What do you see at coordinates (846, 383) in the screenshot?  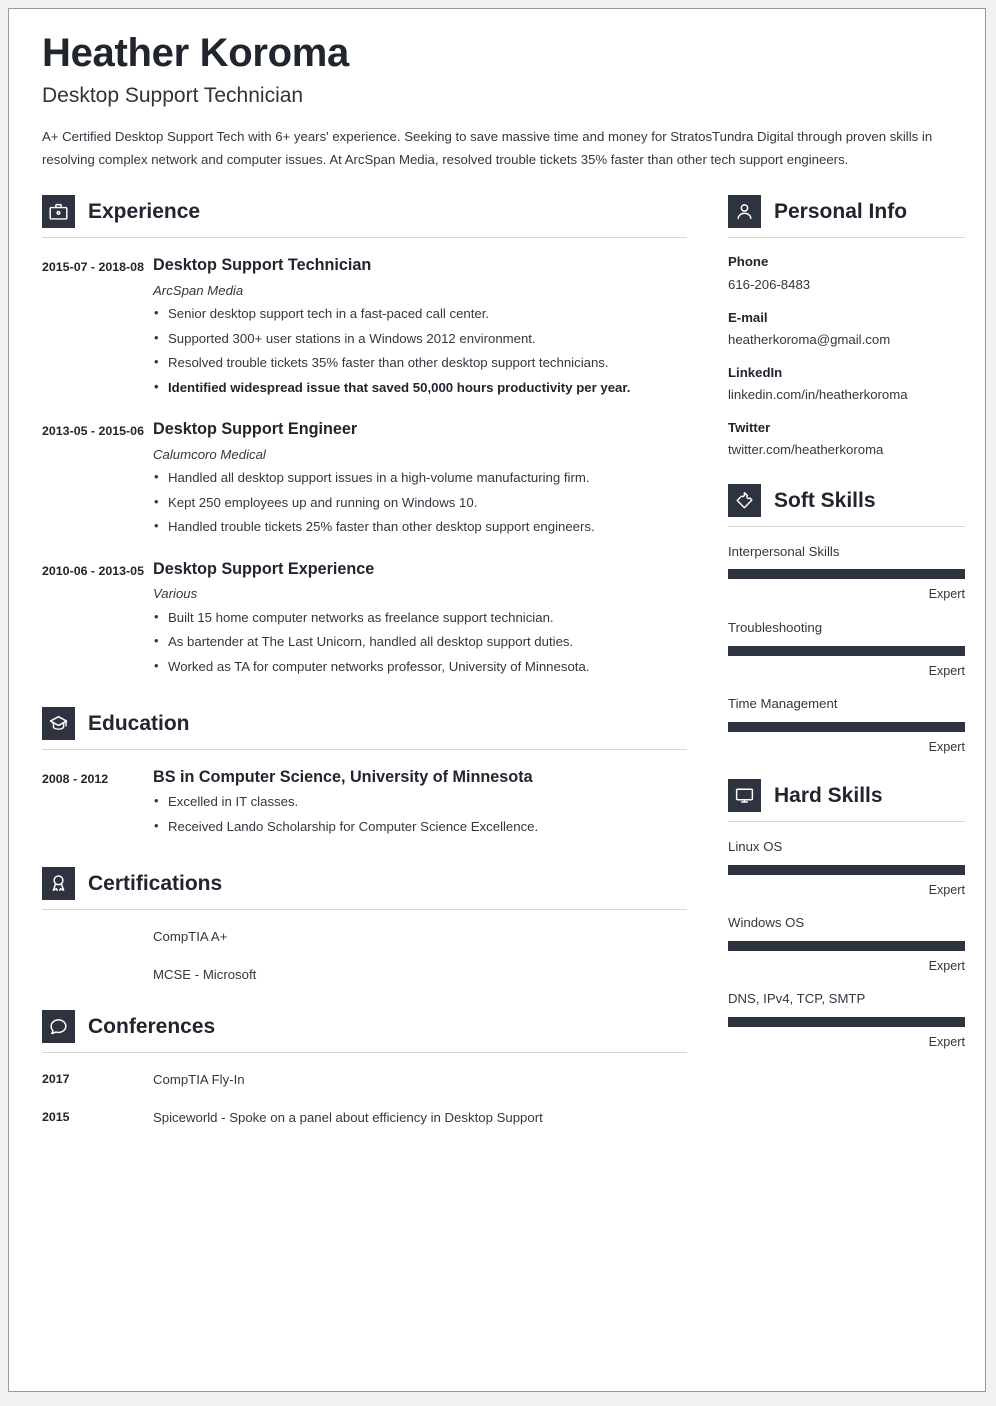 I see `info-group: LinkedIn linkedin.com/in/heatherkoroma` at bounding box center [846, 383].